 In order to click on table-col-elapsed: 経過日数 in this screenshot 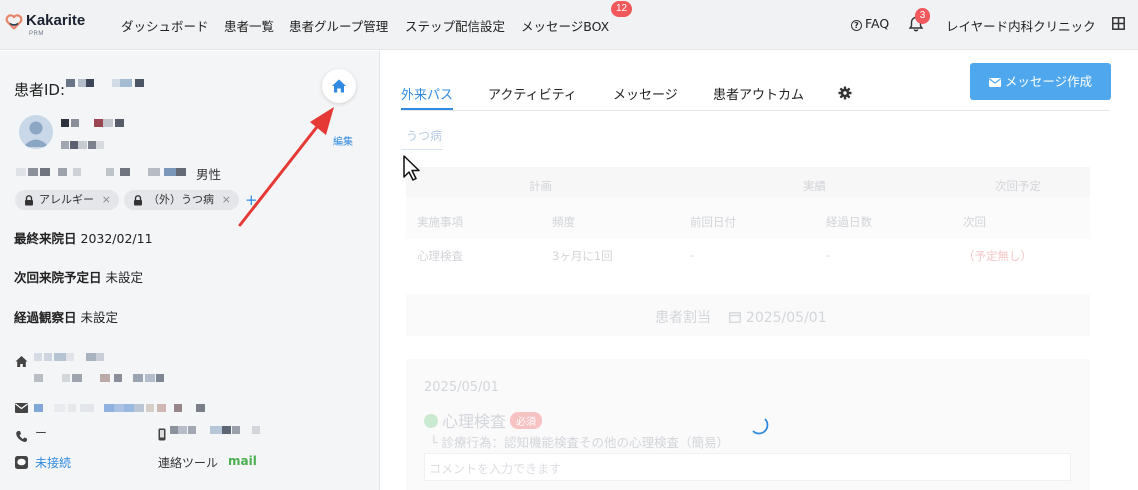, I will do `click(849, 222)`.